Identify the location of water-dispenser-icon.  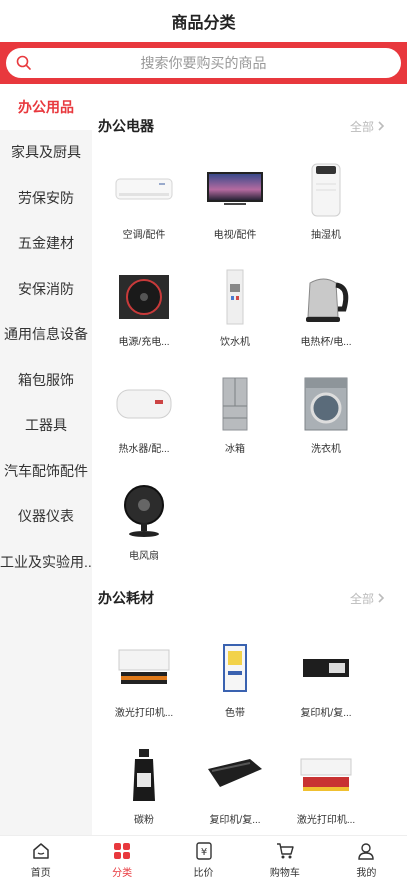
(235, 297).